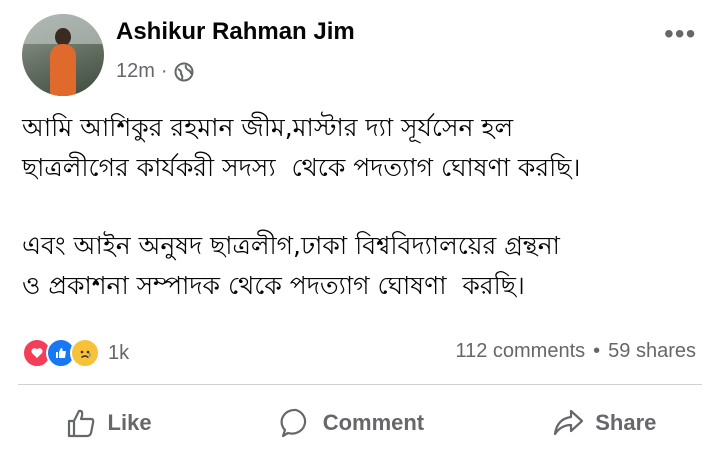 This screenshot has height=459, width=720. I want to click on like-button: Like, so click(108, 423).